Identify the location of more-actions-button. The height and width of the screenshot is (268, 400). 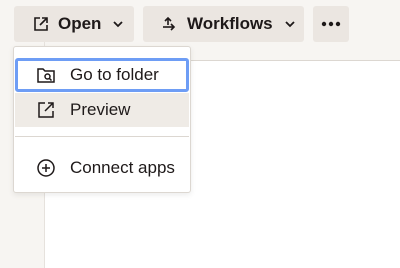
(331, 24).